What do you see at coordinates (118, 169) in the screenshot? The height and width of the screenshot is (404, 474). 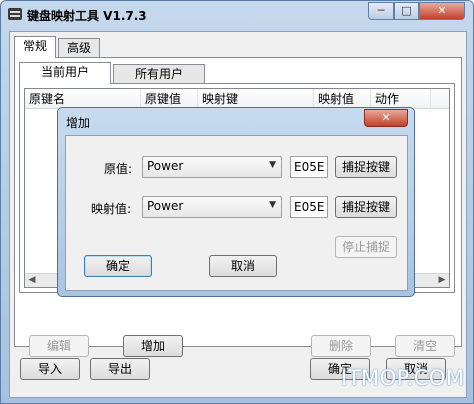 I see `original-value-label: 原值:` at bounding box center [118, 169].